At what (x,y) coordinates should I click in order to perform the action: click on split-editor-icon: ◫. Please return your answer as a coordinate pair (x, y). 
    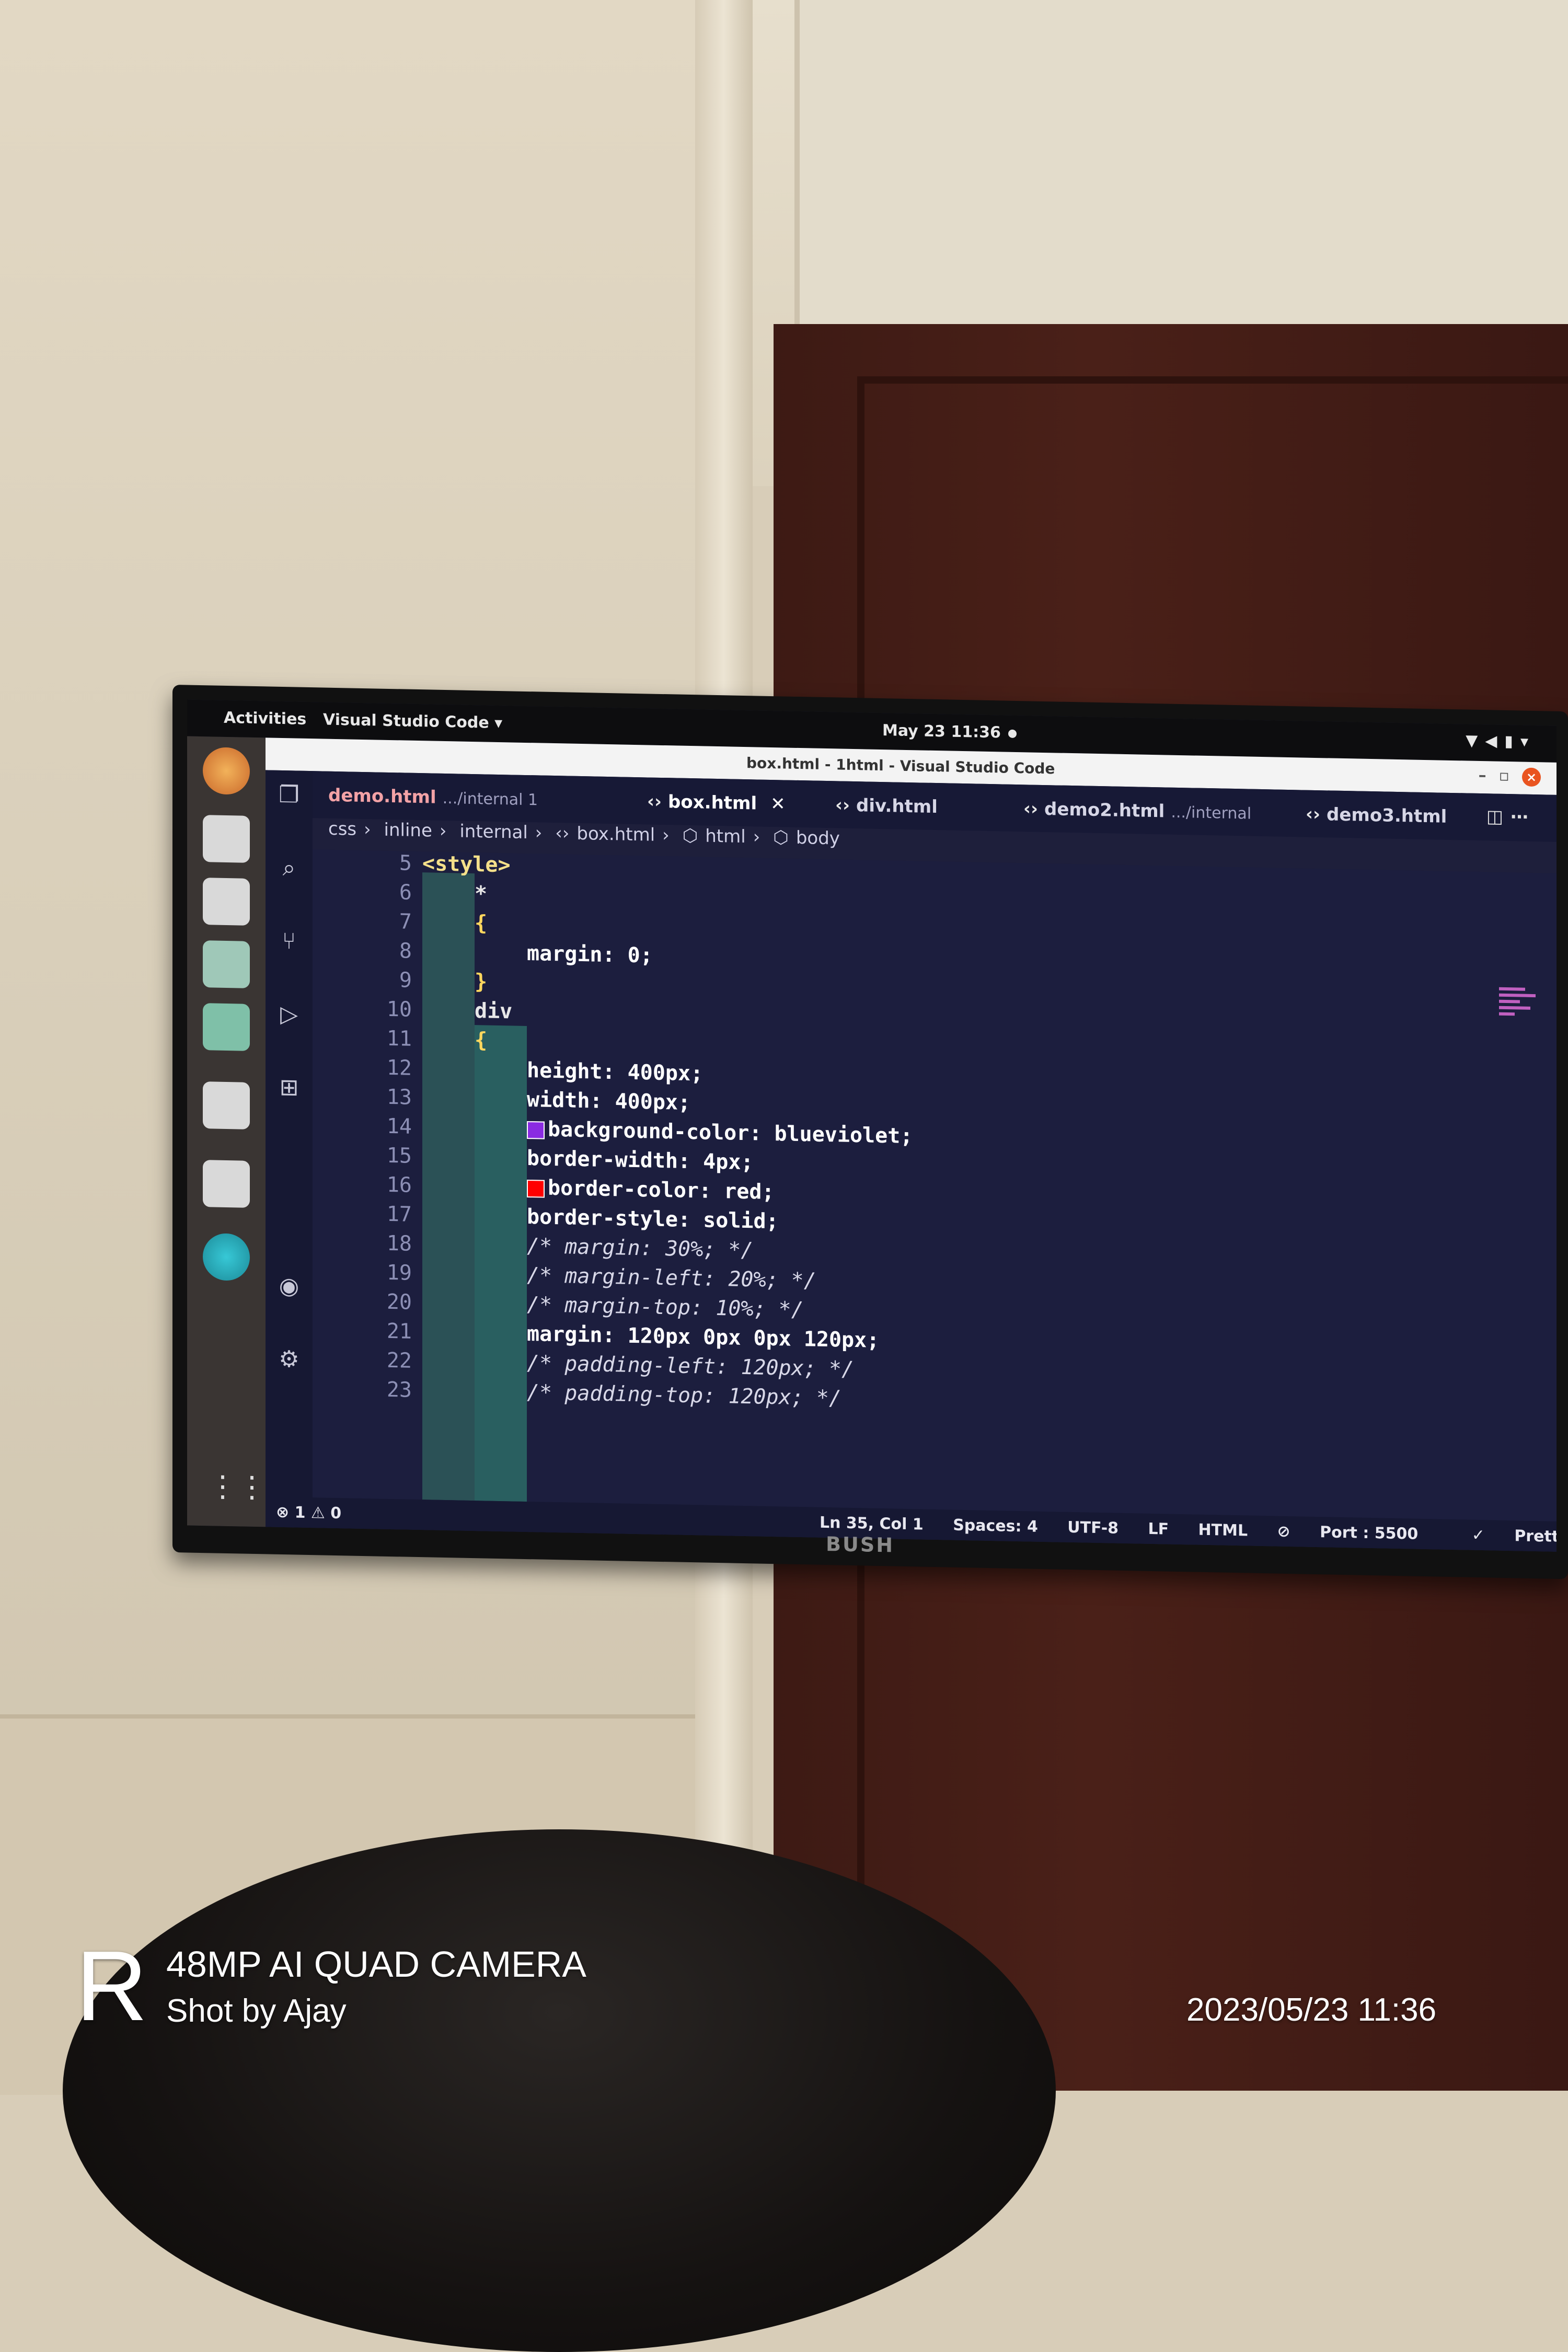
    Looking at the image, I should click on (1498, 816).